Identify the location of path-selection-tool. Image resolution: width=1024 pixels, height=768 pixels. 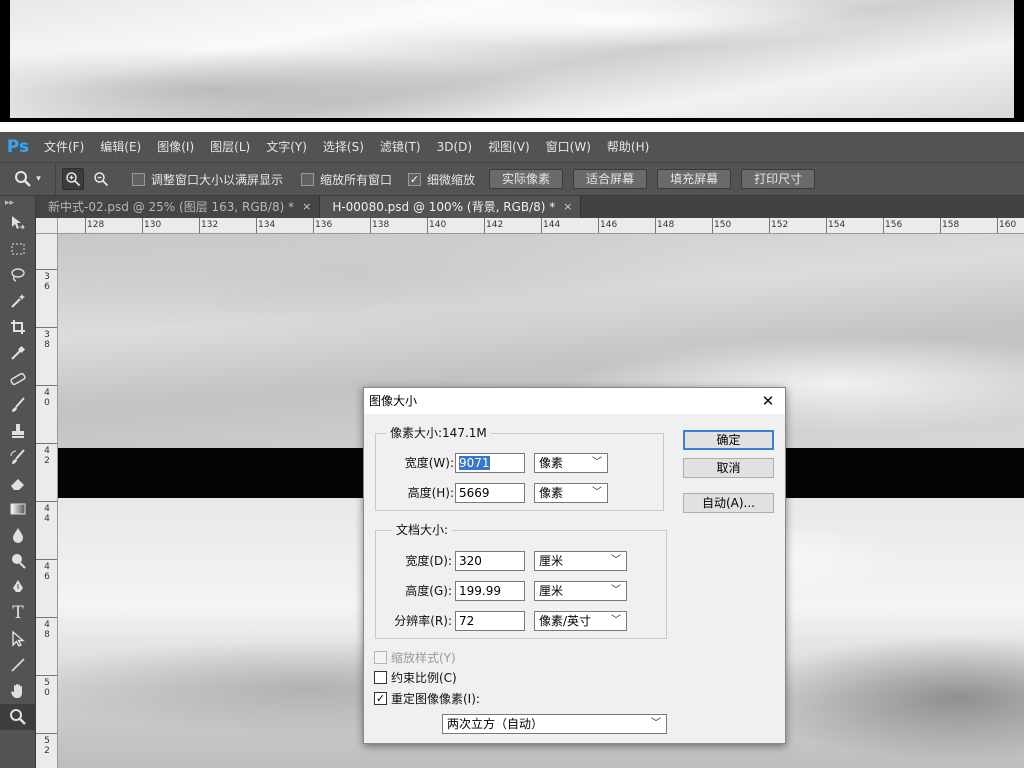
(18, 639).